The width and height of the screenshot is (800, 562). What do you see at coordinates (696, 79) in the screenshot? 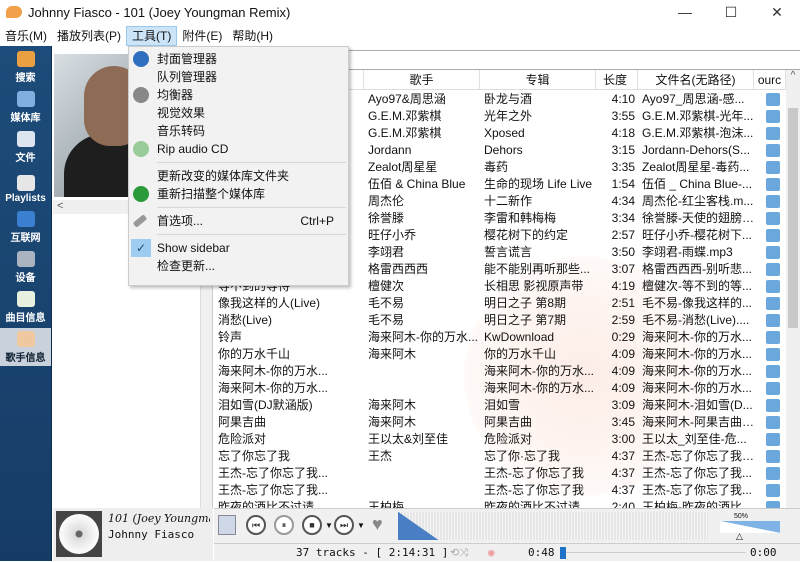
I see `col-filename: 文件名(无路径)` at bounding box center [696, 79].